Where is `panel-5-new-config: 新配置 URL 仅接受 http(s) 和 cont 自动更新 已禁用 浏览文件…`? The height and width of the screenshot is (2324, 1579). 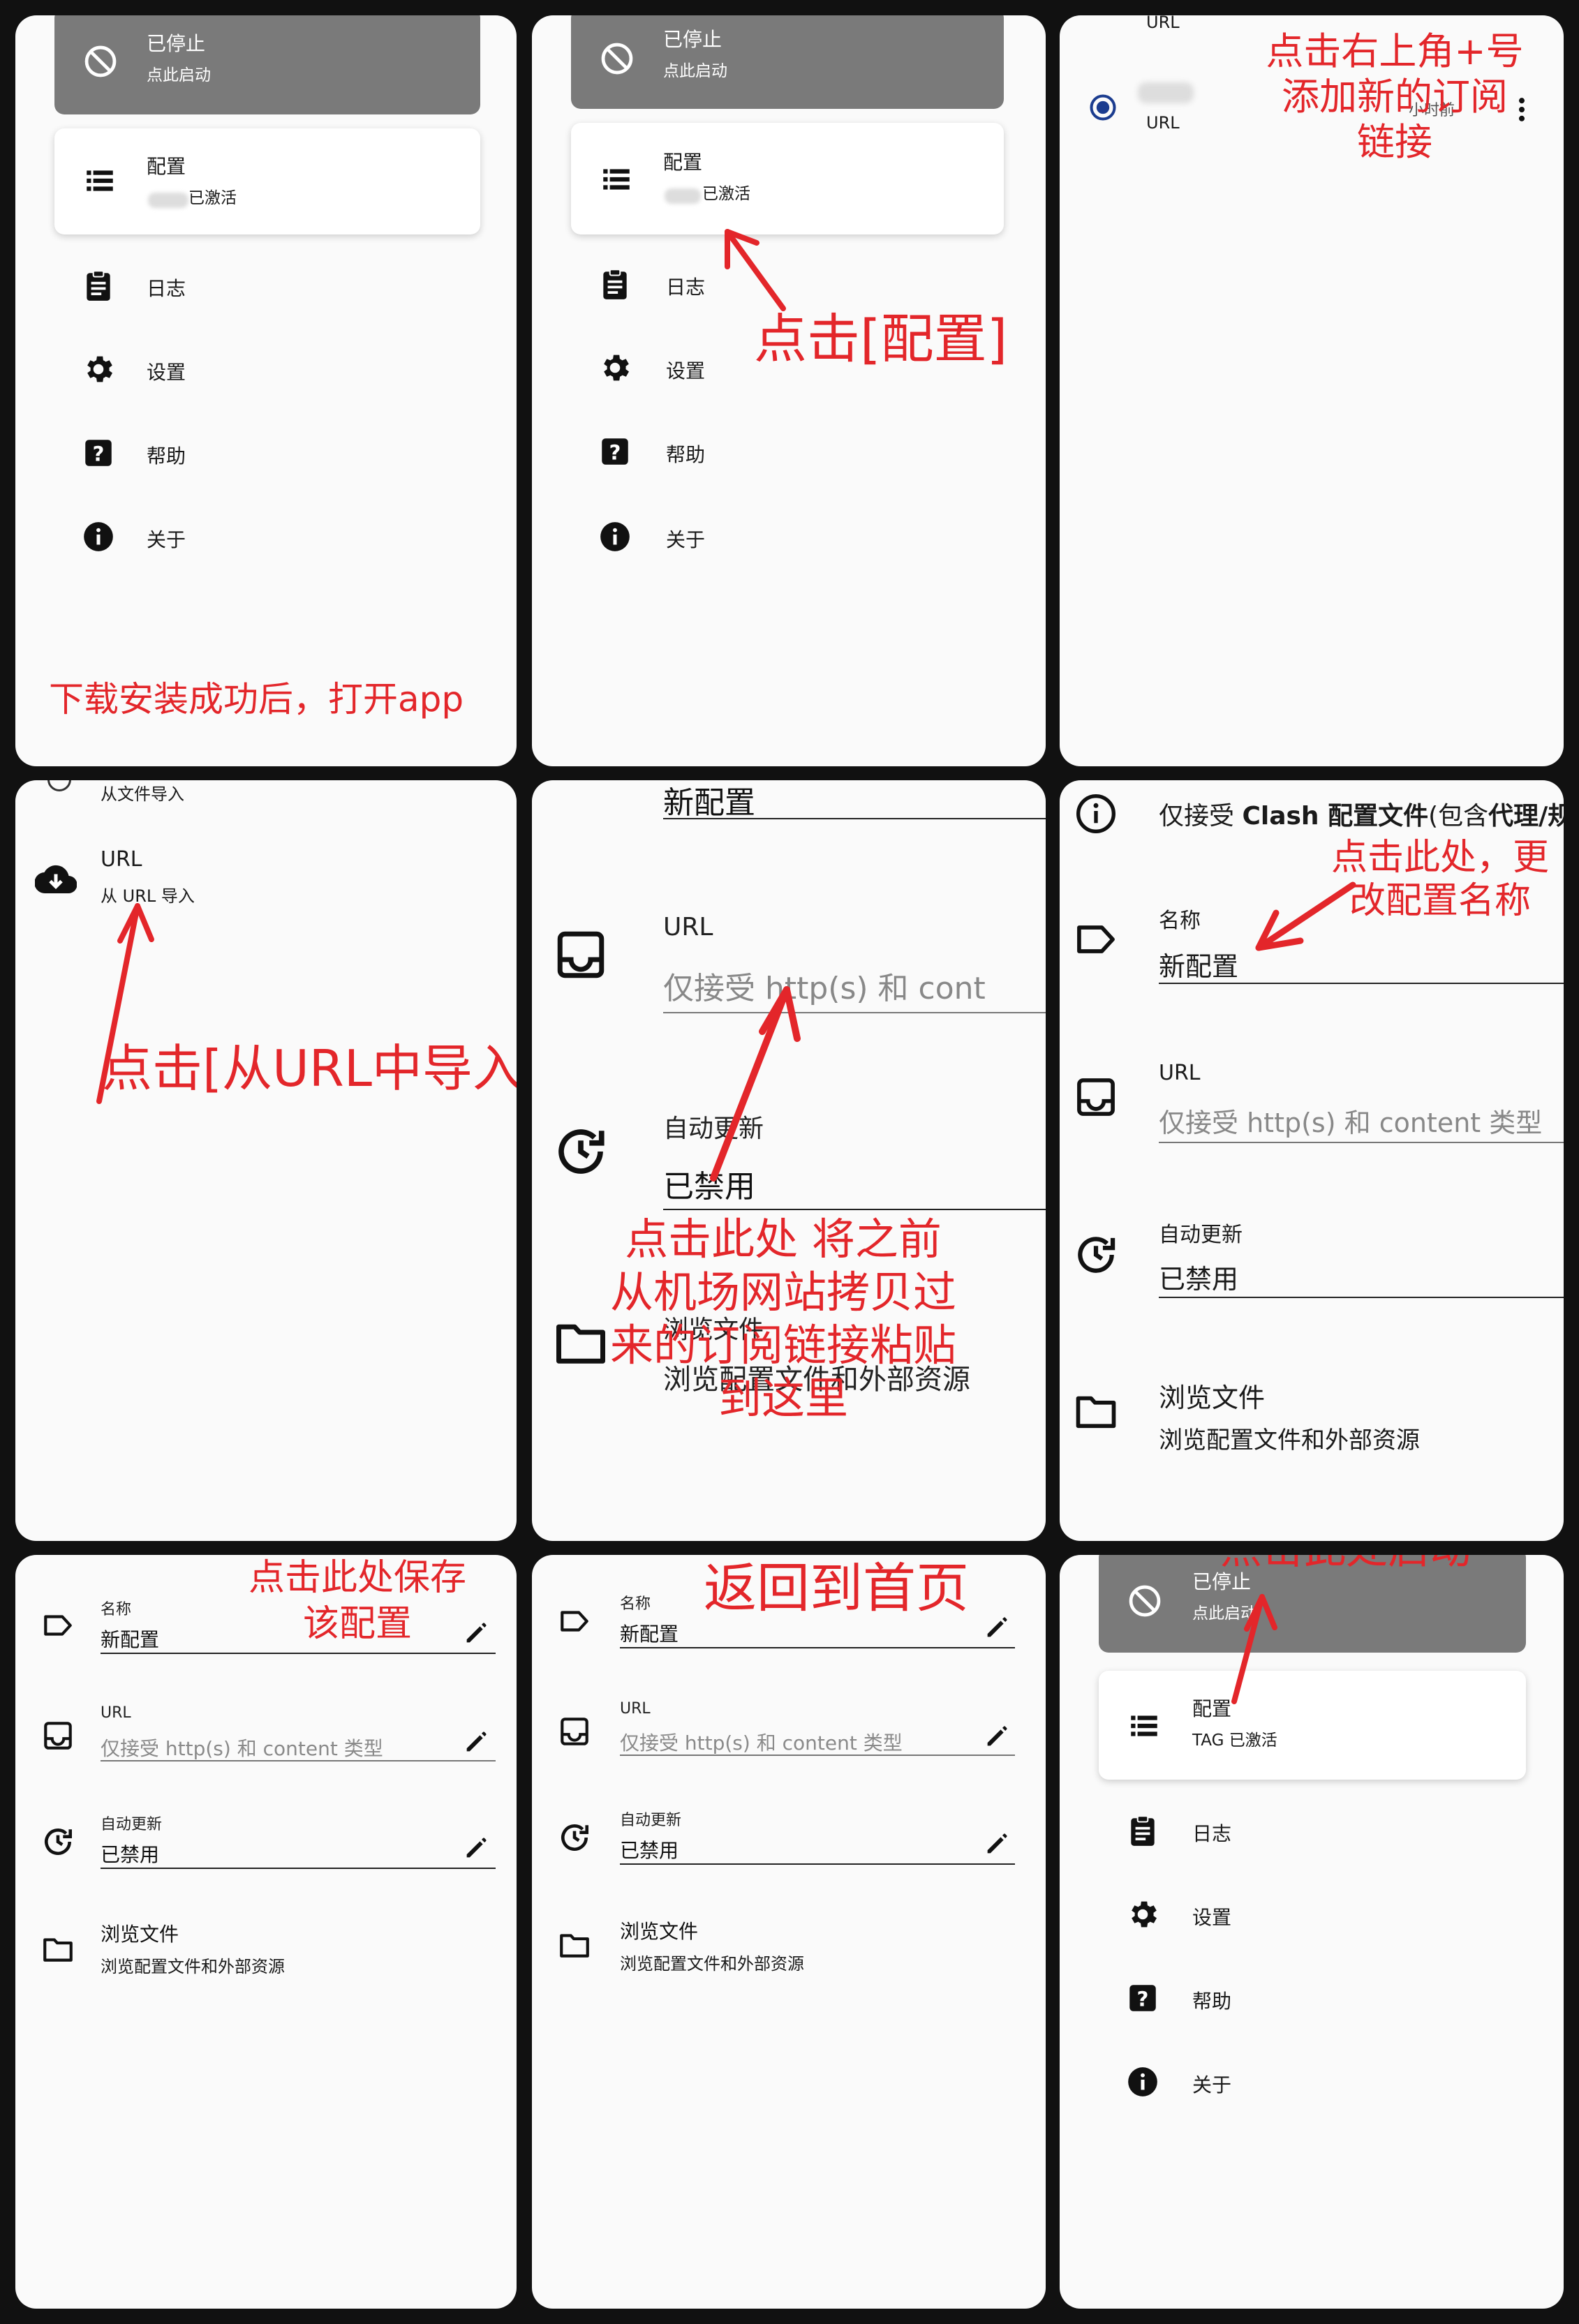 panel-5-new-config: 新配置 URL 仅接受 http(s) 和 cont 自动更新 已禁用 浏览文件… is located at coordinates (789, 1160).